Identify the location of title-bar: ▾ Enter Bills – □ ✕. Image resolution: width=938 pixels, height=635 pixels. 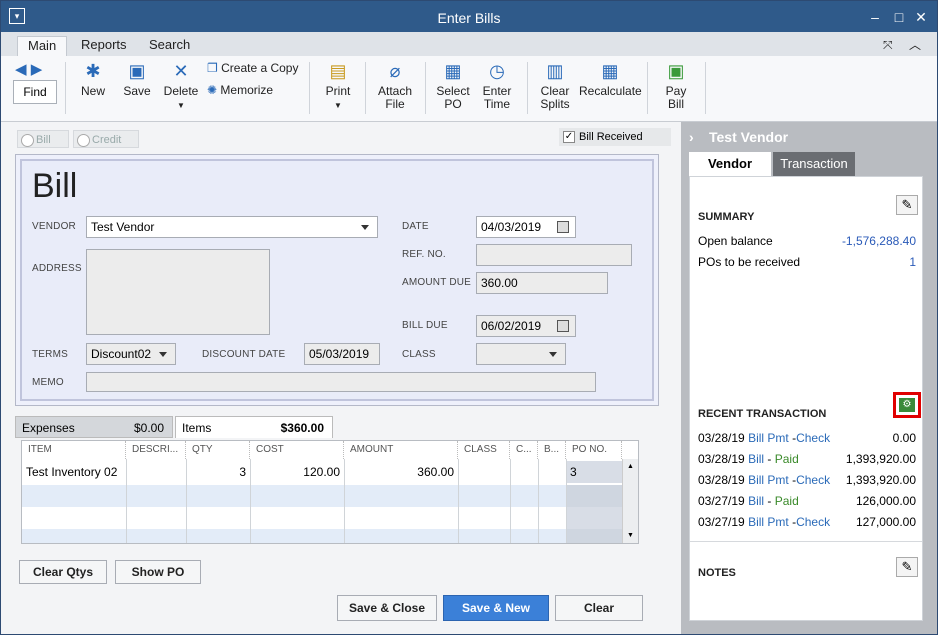
(469, 16).